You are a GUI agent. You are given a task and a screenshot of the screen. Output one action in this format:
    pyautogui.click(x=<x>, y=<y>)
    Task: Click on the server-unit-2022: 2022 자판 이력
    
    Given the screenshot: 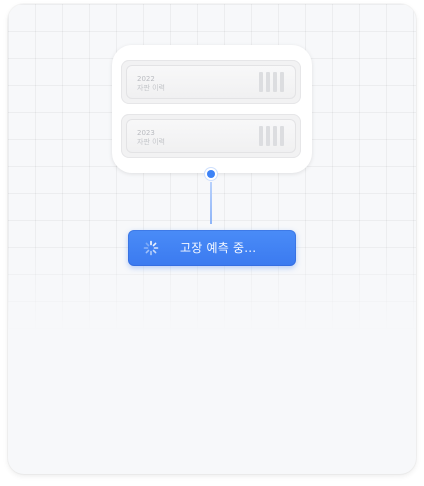 What is the action you would take?
    pyautogui.click(x=211, y=82)
    